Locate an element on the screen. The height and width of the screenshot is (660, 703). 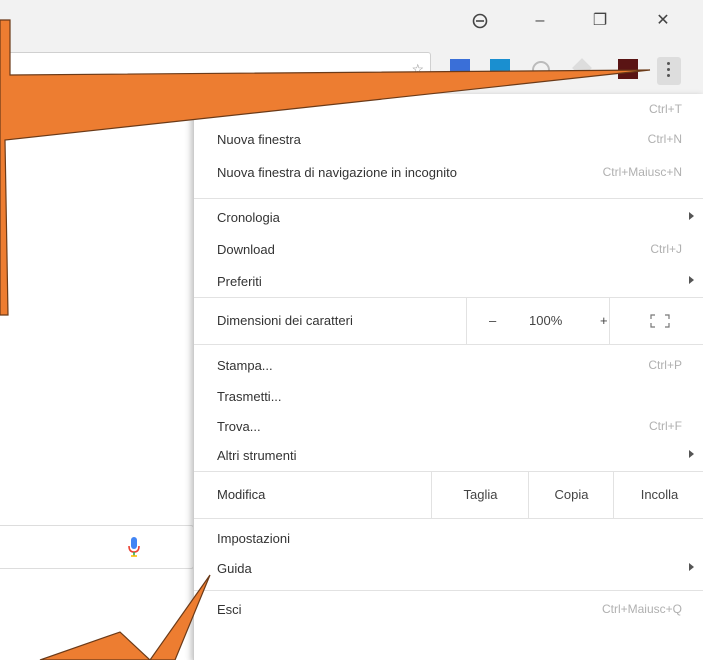
paste-button: Incolla is located at coordinates (658, 495).